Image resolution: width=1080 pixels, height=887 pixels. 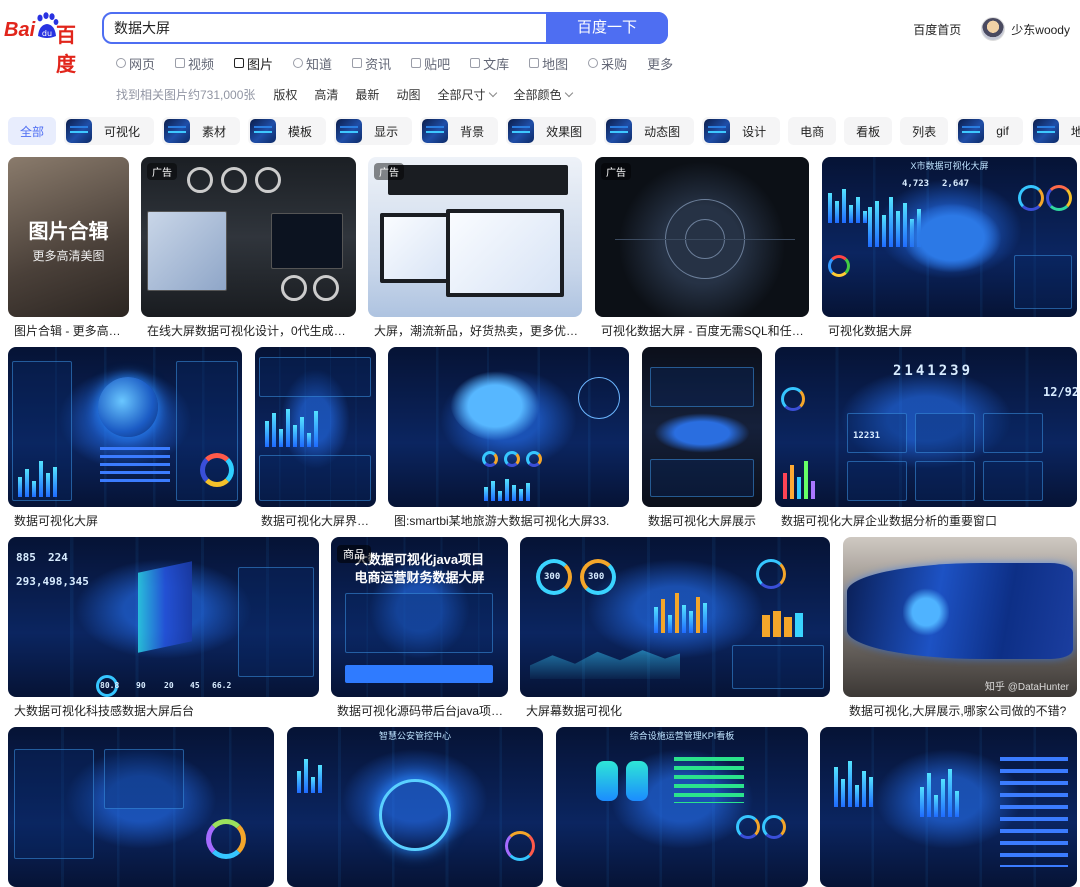 What do you see at coordinates (194, 63) in the screenshot?
I see `nav-video: 视频` at bounding box center [194, 63].